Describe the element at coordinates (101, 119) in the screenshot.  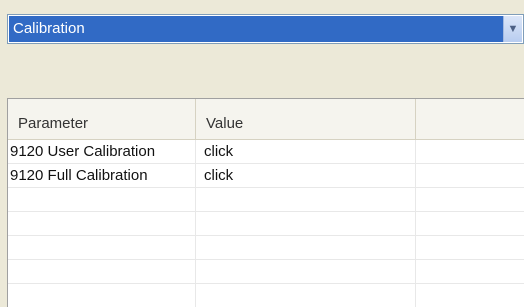
I see `column-header-parameter: Parameter` at that location.